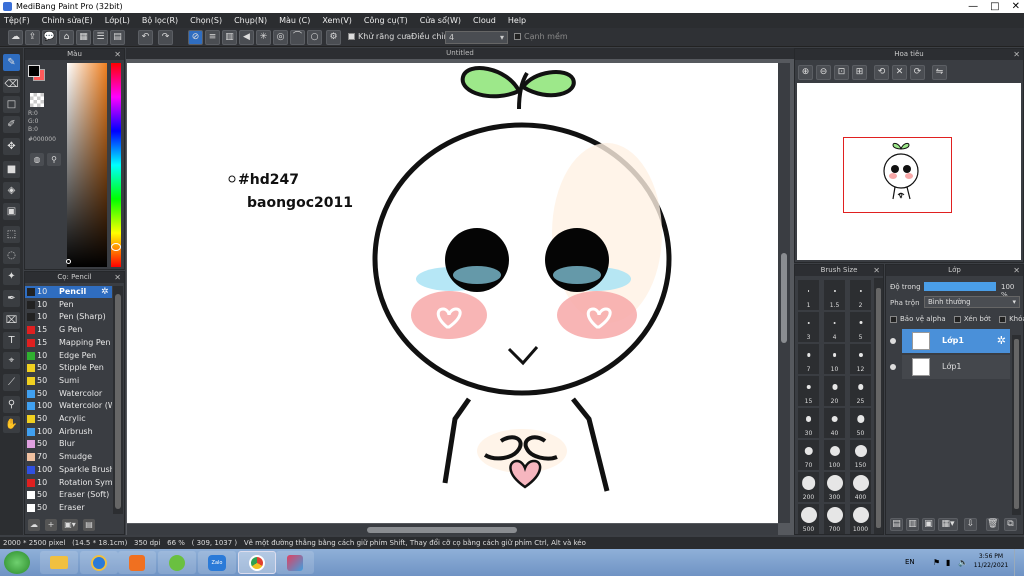 This screenshot has height=576, width=1024. What do you see at coordinates (68, 368) in the screenshot?
I see `brush-item: 50 Stipple Pen` at bounding box center [68, 368].